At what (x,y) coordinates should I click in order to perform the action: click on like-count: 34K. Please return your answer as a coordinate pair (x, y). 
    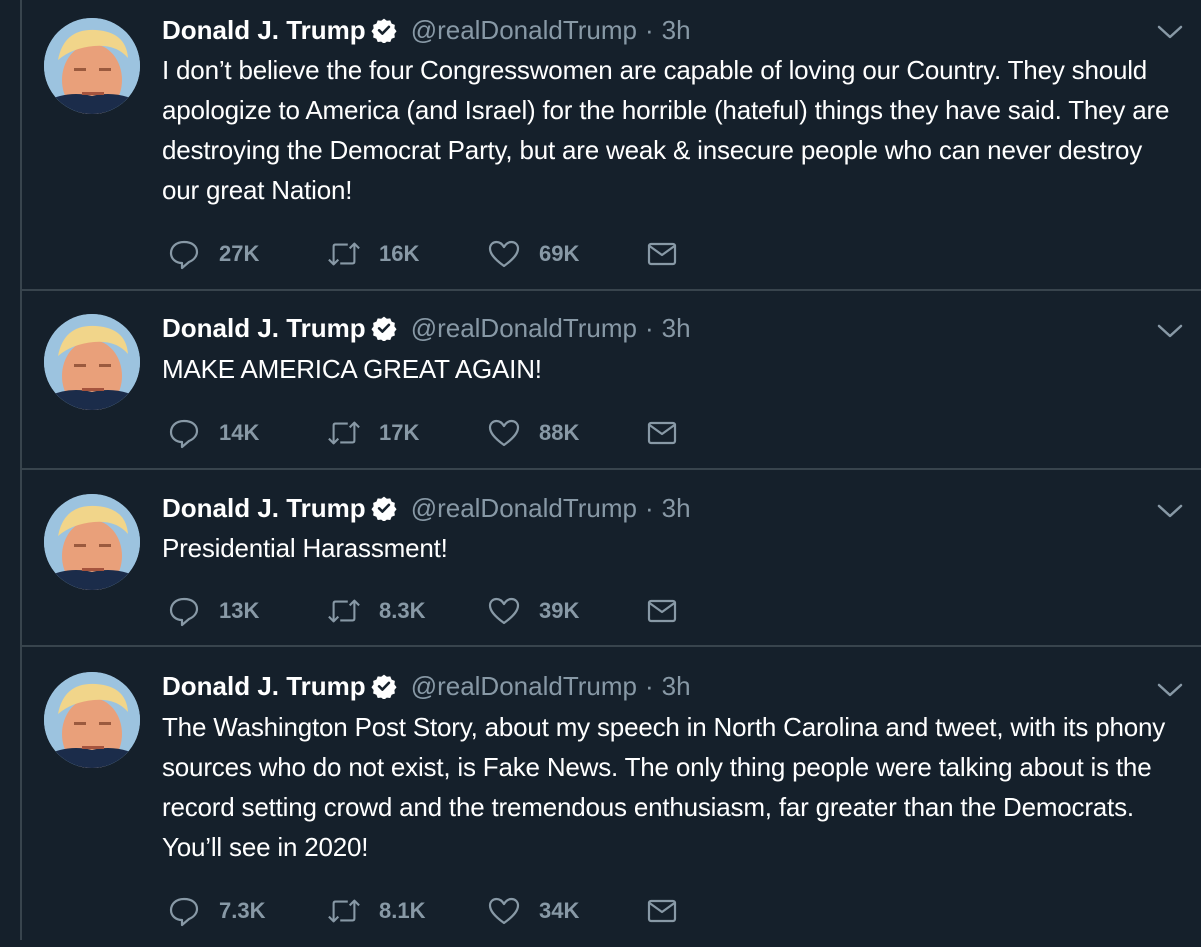
    Looking at the image, I should click on (559, 910).